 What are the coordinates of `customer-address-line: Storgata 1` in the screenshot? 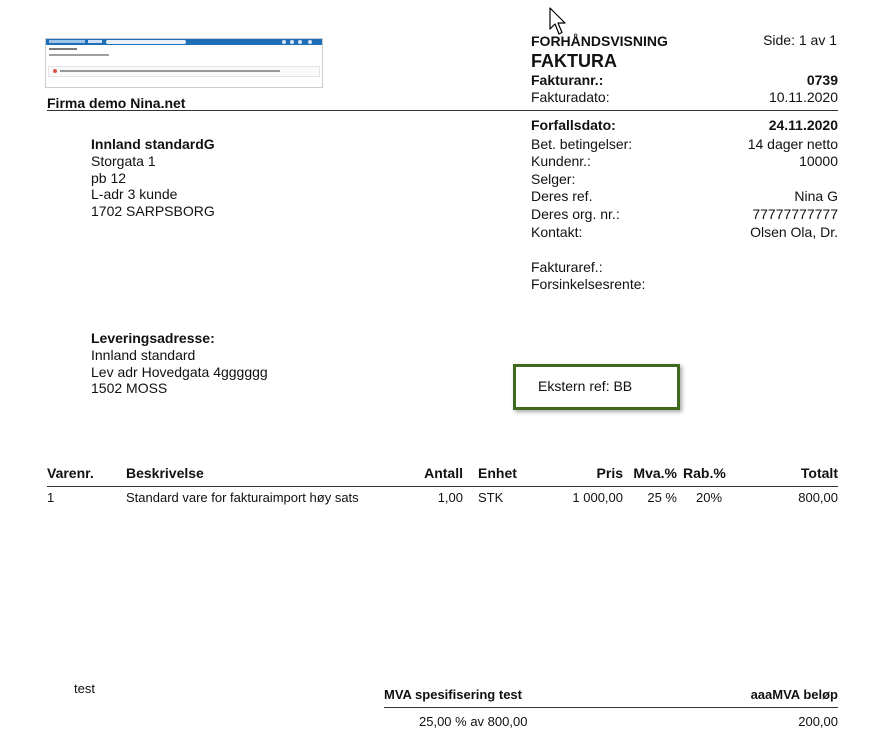 It's located at (123, 161).